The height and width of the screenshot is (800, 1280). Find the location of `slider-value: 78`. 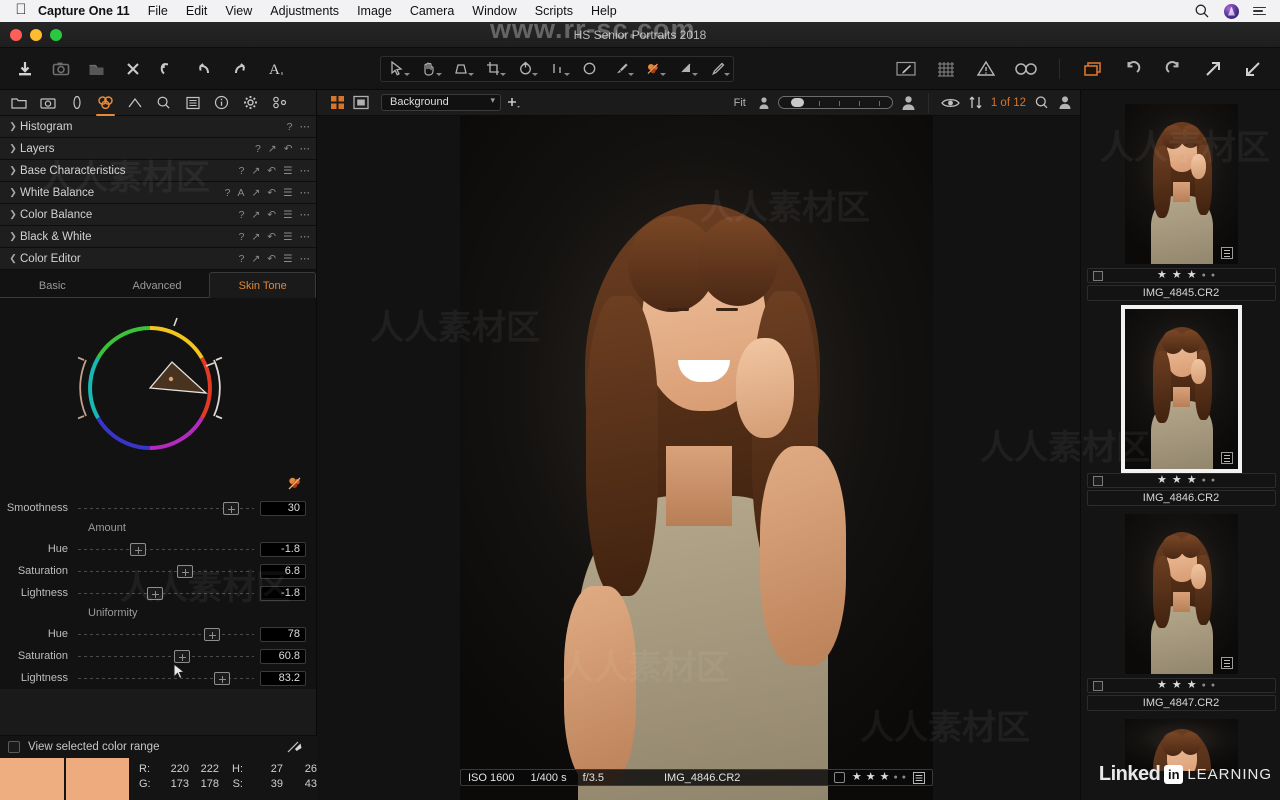

slider-value: 78 is located at coordinates (283, 634).